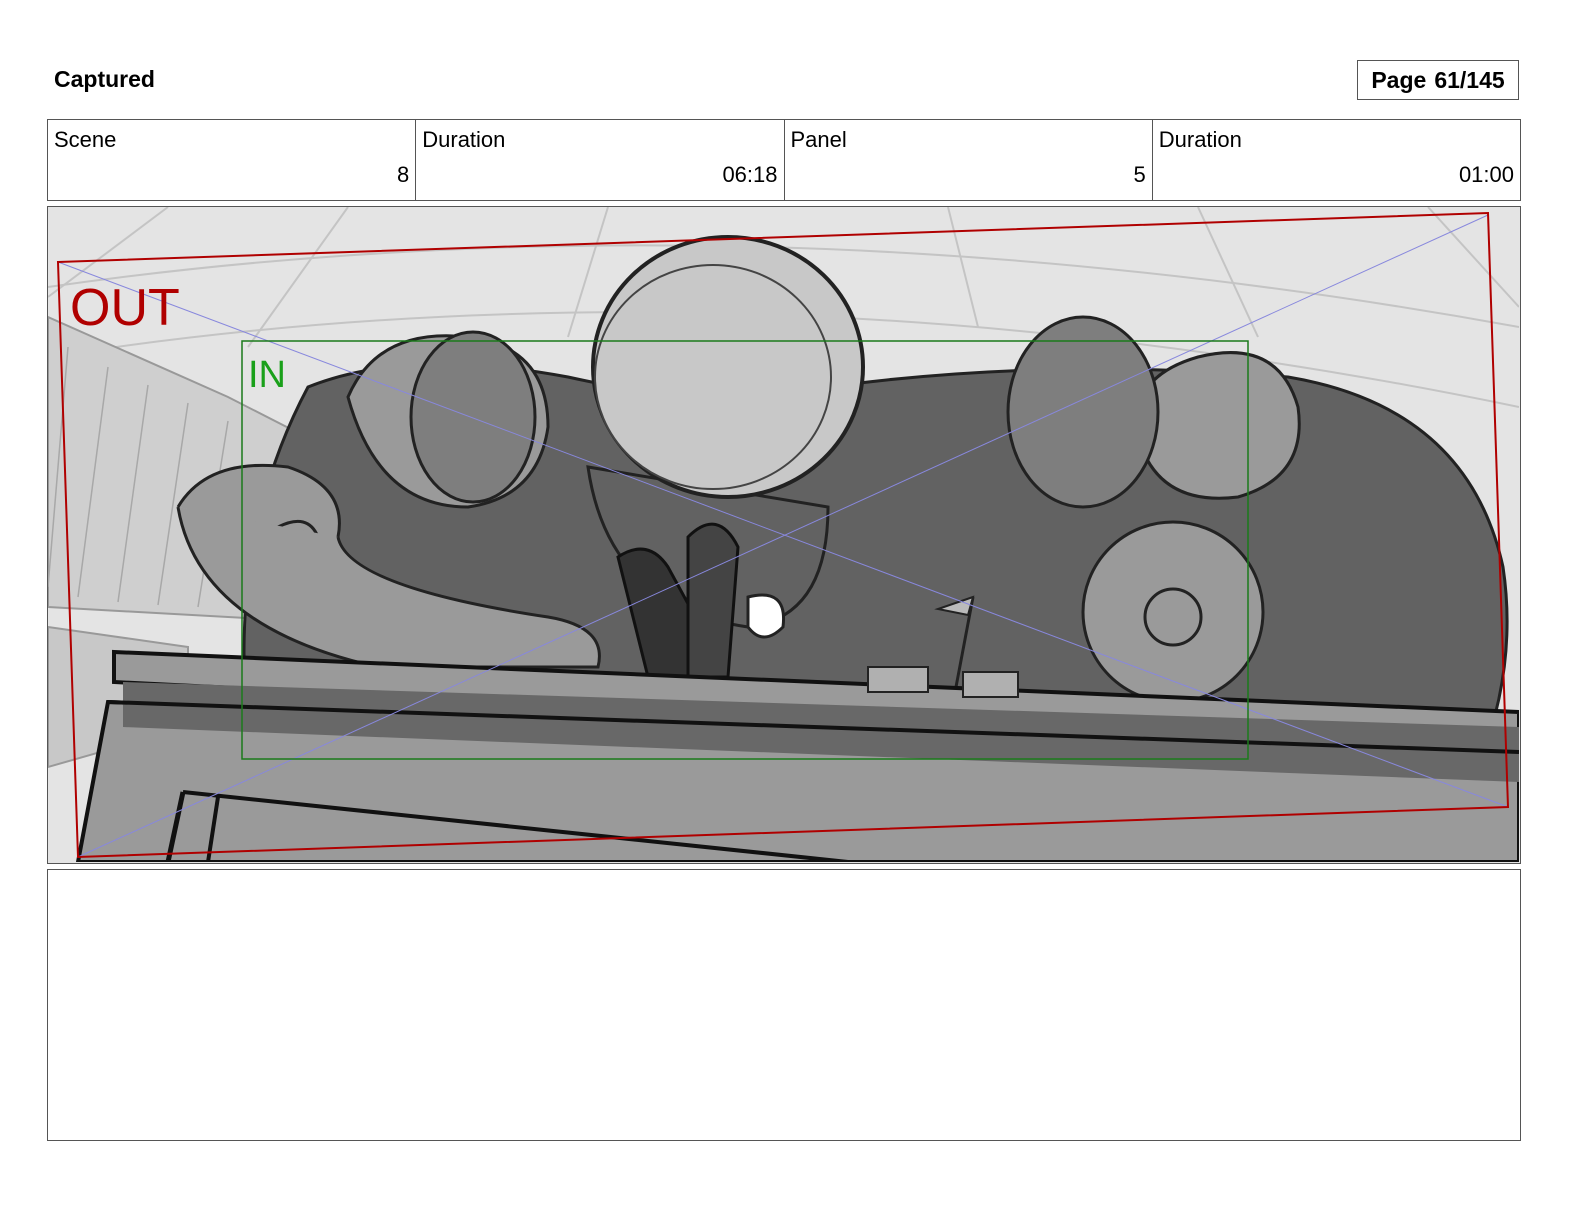  Describe the element at coordinates (1336, 160) in the screenshot. I see `panel-duration-cell: Duration 01:00` at that location.